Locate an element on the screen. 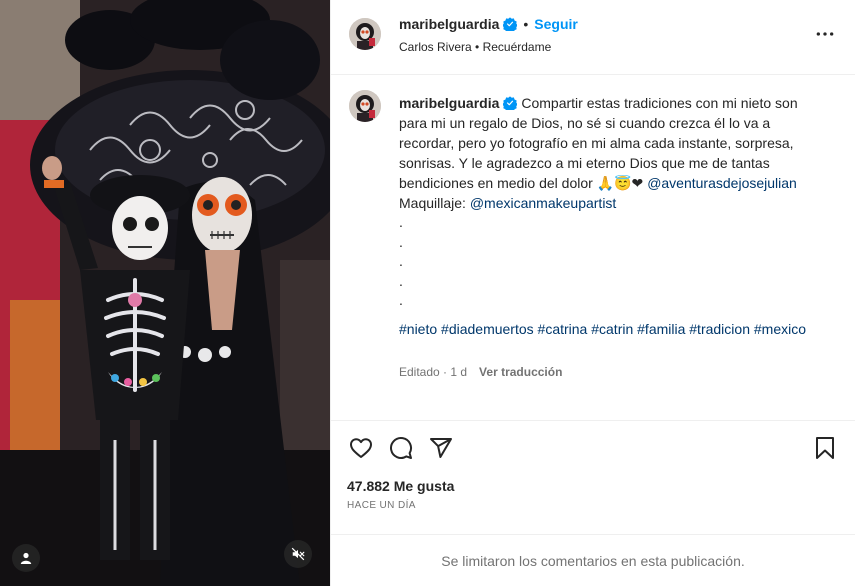  more-options-icon is located at coordinates (825, 34).